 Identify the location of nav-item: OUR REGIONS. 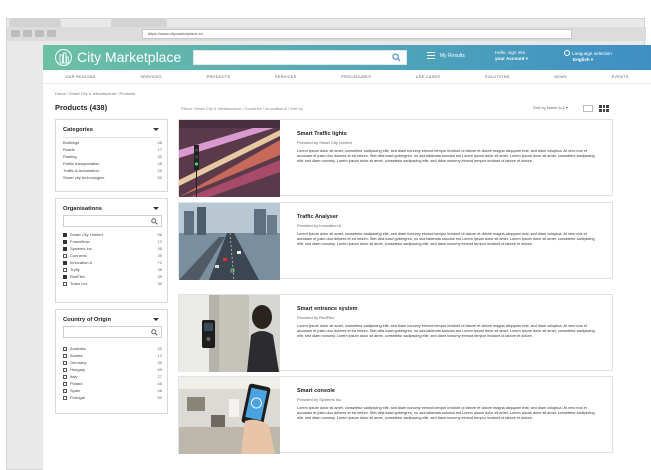
(80, 77).